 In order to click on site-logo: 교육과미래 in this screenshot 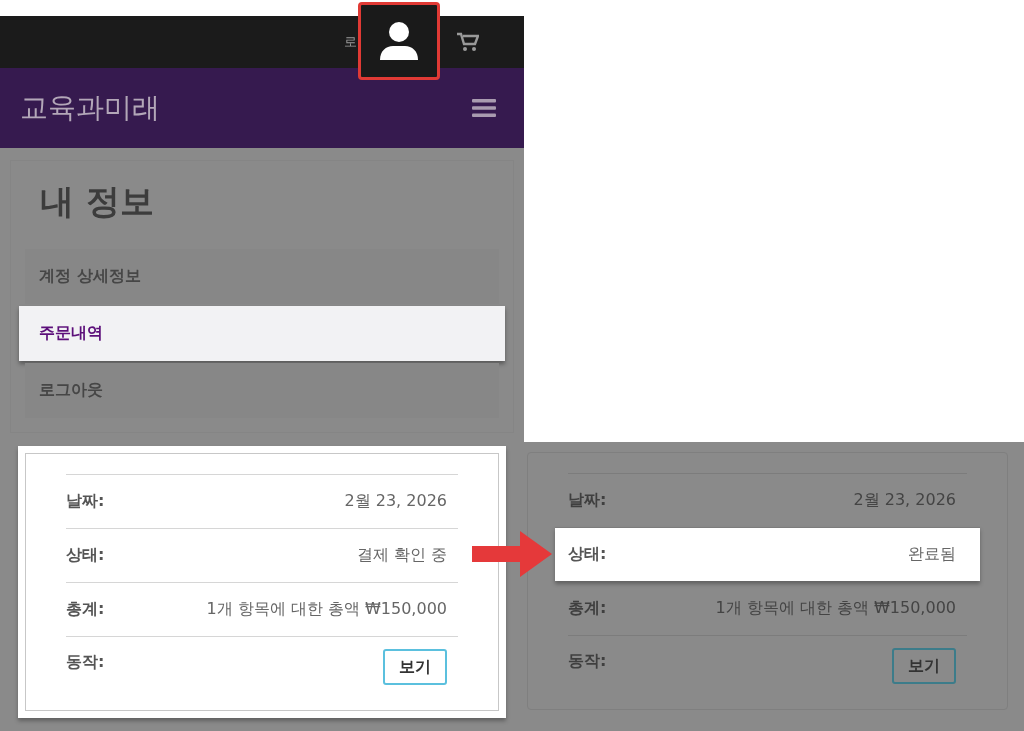, I will do `click(90, 108)`.